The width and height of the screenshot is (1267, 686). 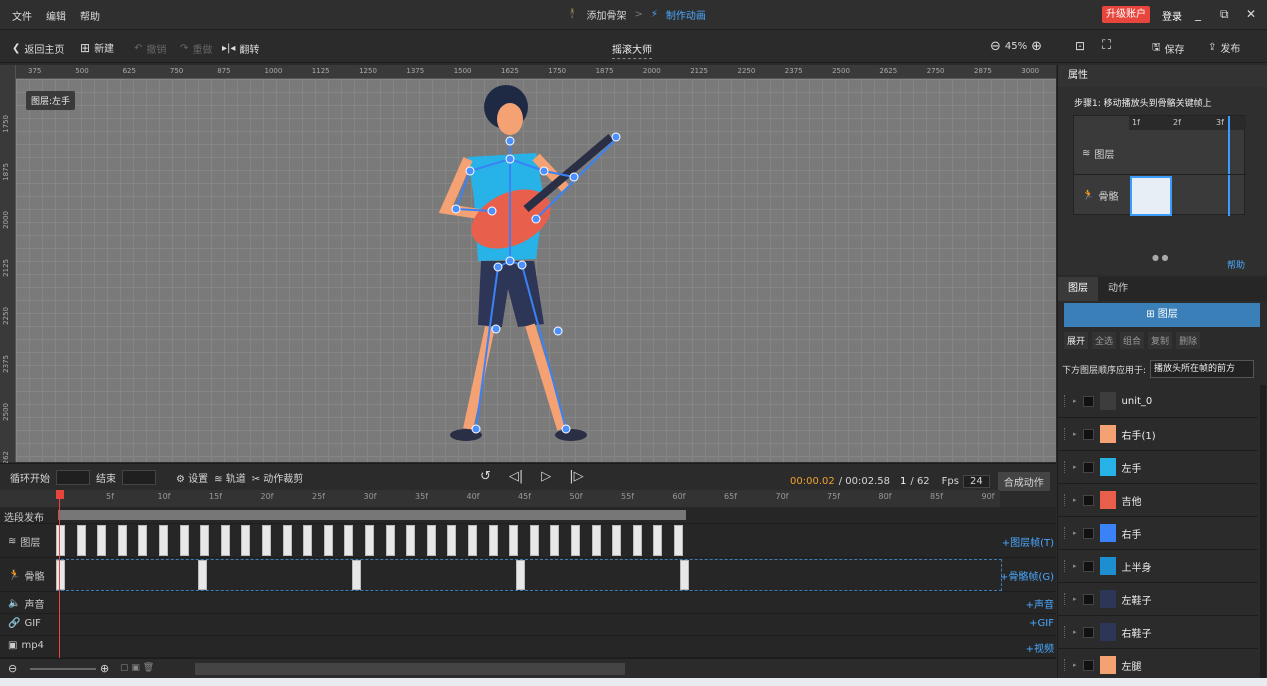 What do you see at coordinates (1158, 434) in the screenshot?
I see `list-item: ▸ 右手(1)` at bounding box center [1158, 434].